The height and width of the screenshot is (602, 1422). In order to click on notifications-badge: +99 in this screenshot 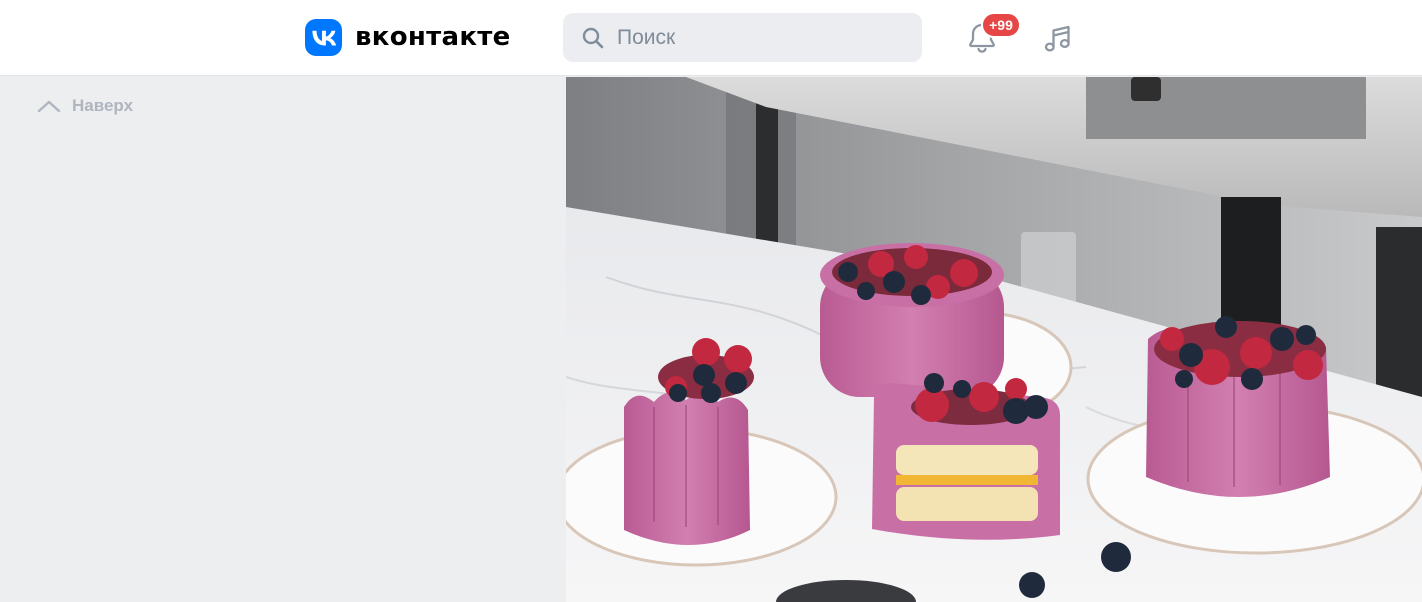, I will do `click(1001, 25)`.